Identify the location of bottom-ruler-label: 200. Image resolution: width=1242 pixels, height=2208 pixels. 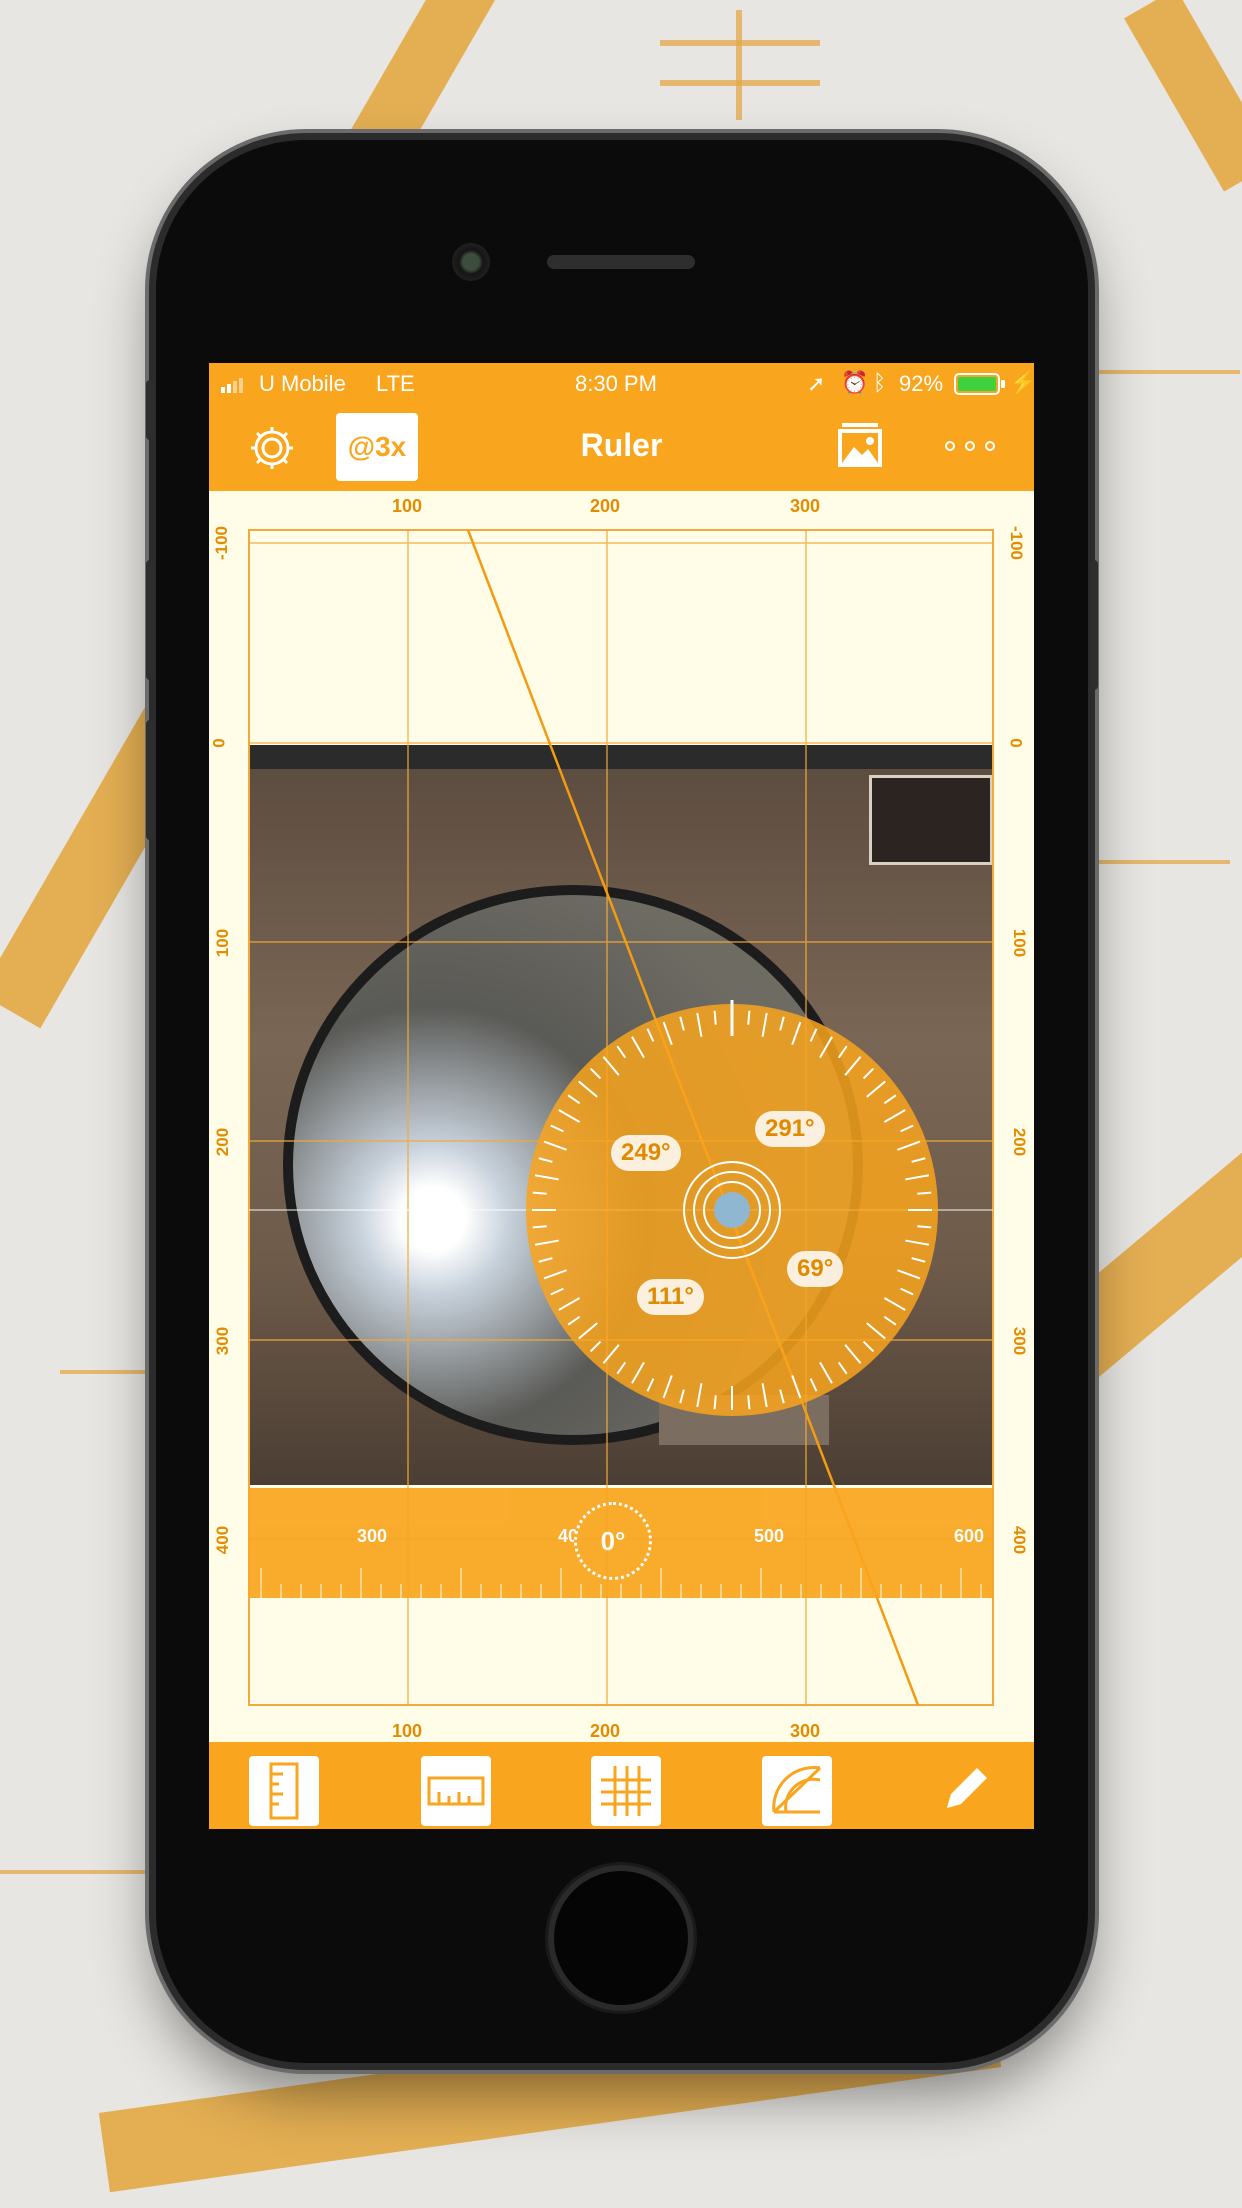
(605, 1731).